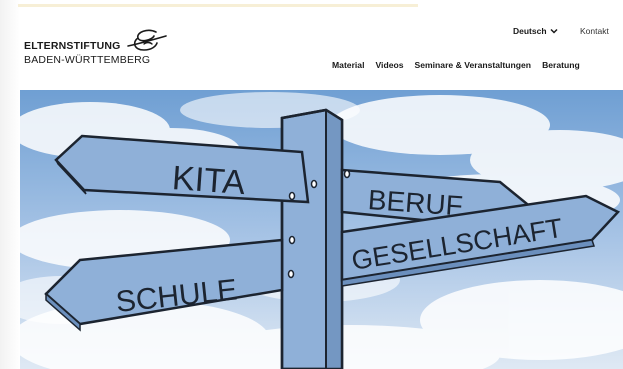 This screenshot has height=369, width=623. Describe the element at coordinates (554, 31) in the screenshot. I see `chevron-down-icon` at that location.